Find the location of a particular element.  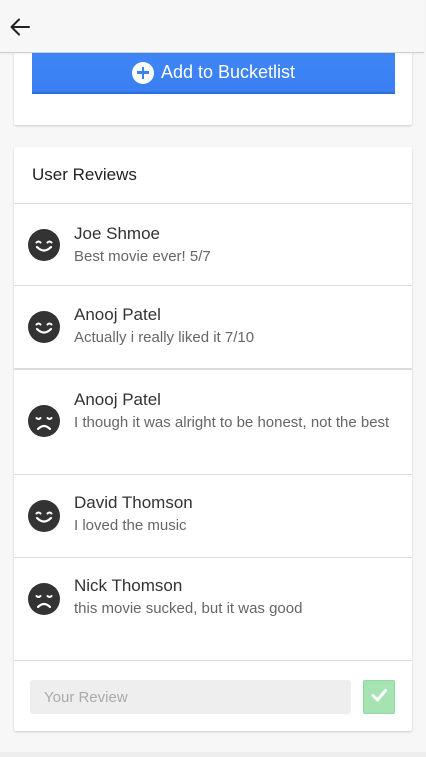

back-button is located at coordinates (20, 29).